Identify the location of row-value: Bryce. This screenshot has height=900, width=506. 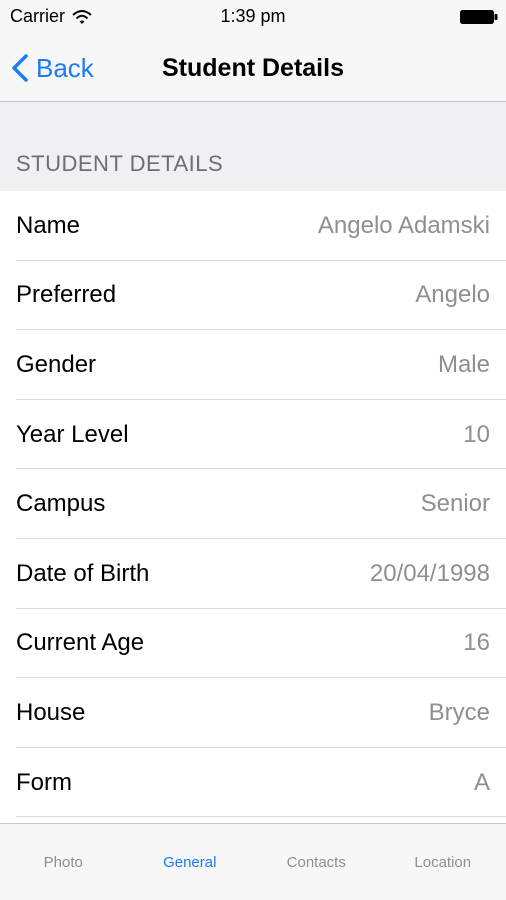
(459, 712).